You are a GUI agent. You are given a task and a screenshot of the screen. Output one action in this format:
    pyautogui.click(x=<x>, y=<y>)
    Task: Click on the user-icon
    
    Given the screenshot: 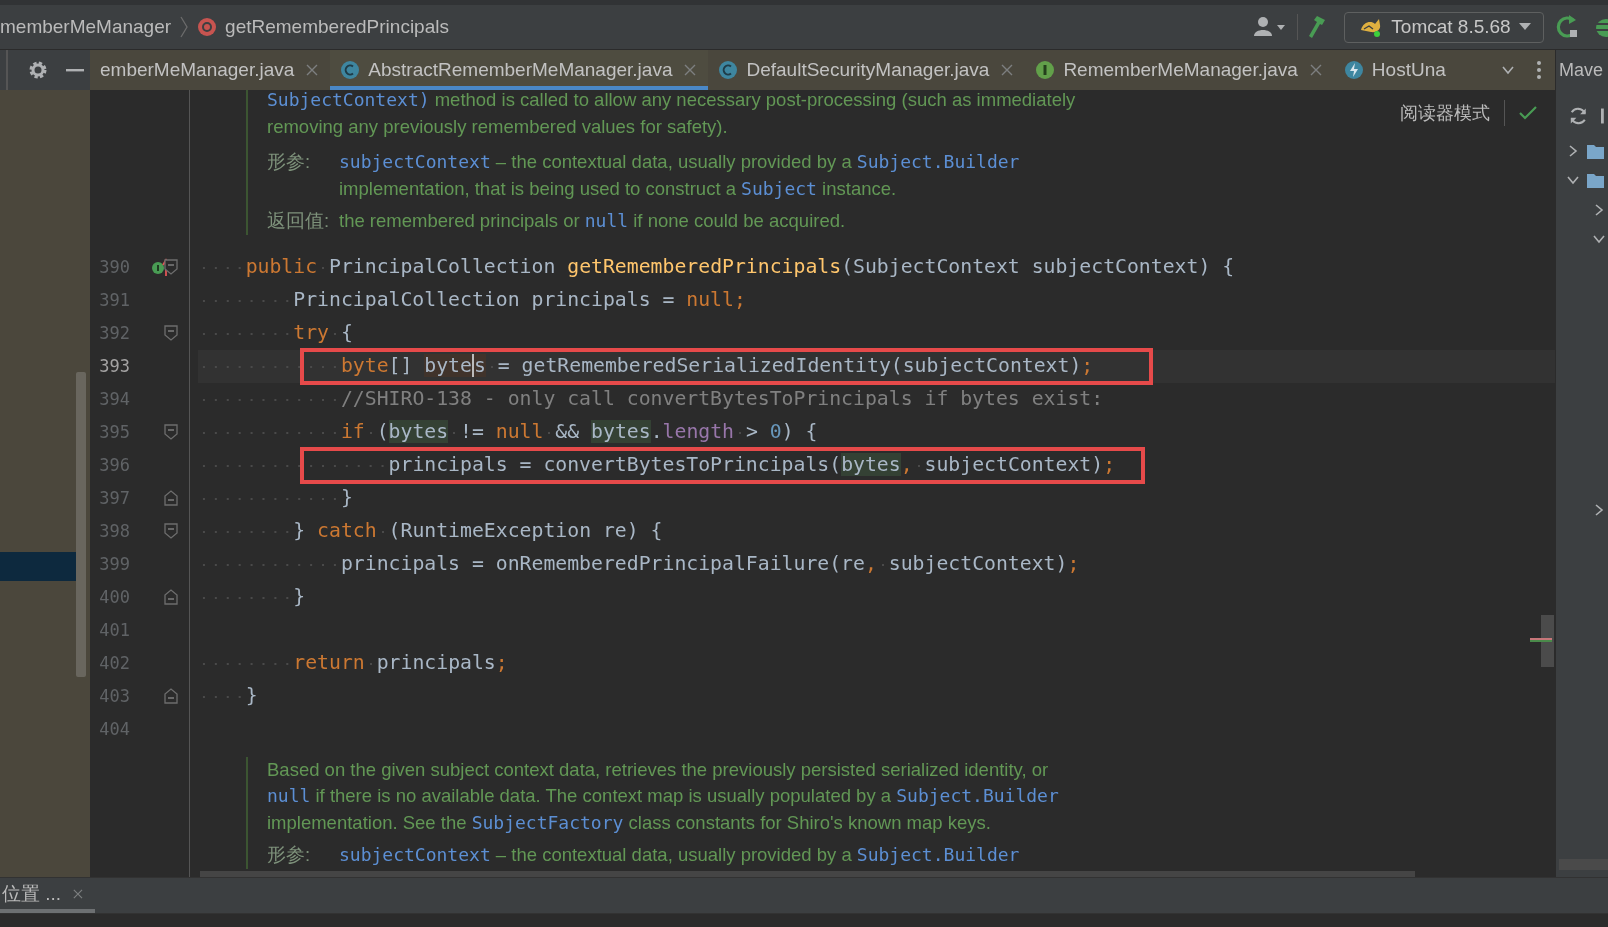 What is the action you would take?
    pyautogui.click(x=1270, y=27)
    